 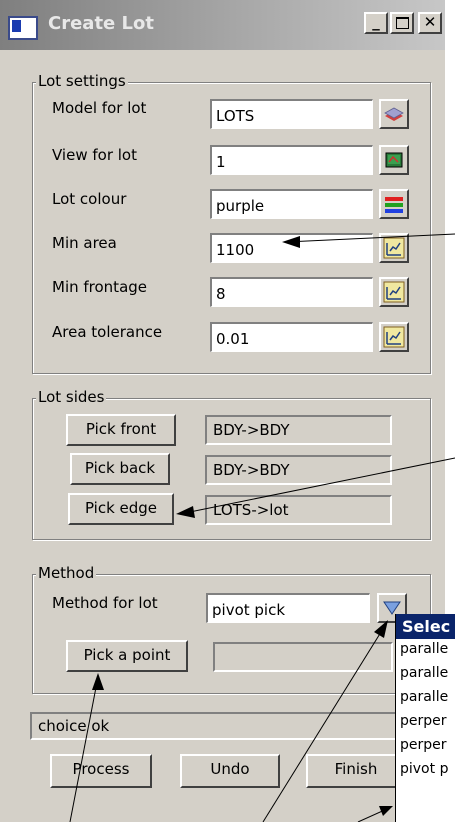 What do you see at coordinates (101, 23) in the screenshot?
I see `window-title: Create Lot` at bounding box center [101, 23].